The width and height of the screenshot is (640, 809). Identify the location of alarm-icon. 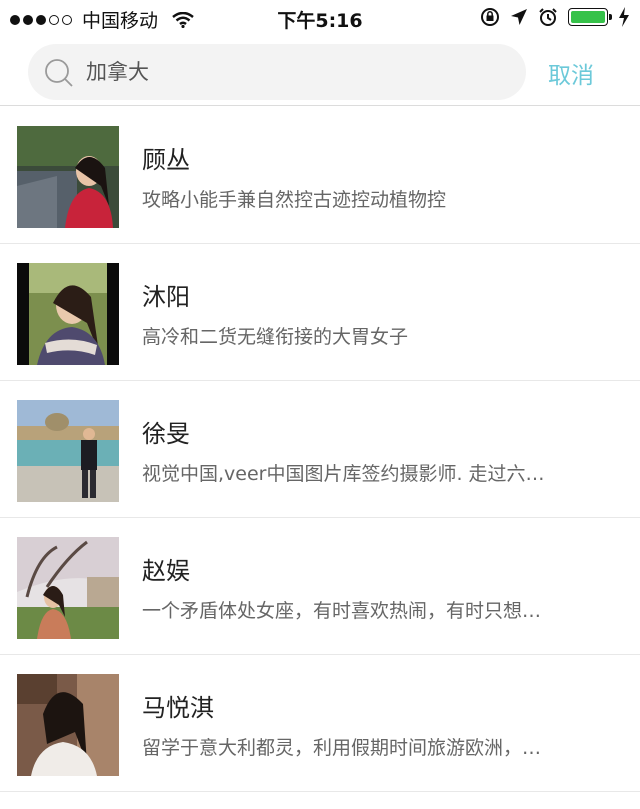
(548, 17).